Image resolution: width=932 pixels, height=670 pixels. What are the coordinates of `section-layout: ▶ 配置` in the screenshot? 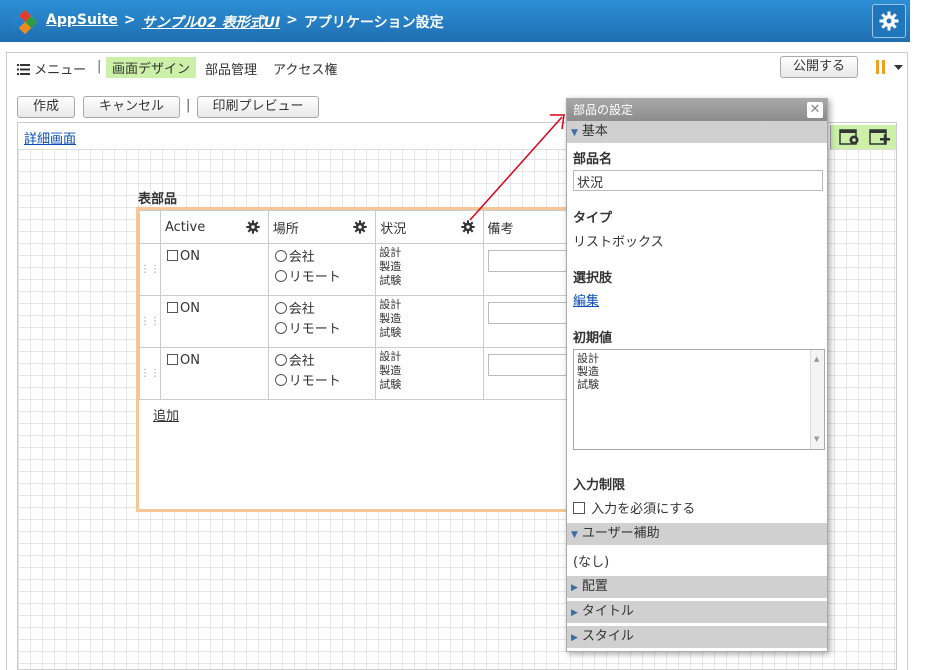 It's located at (697, 587).